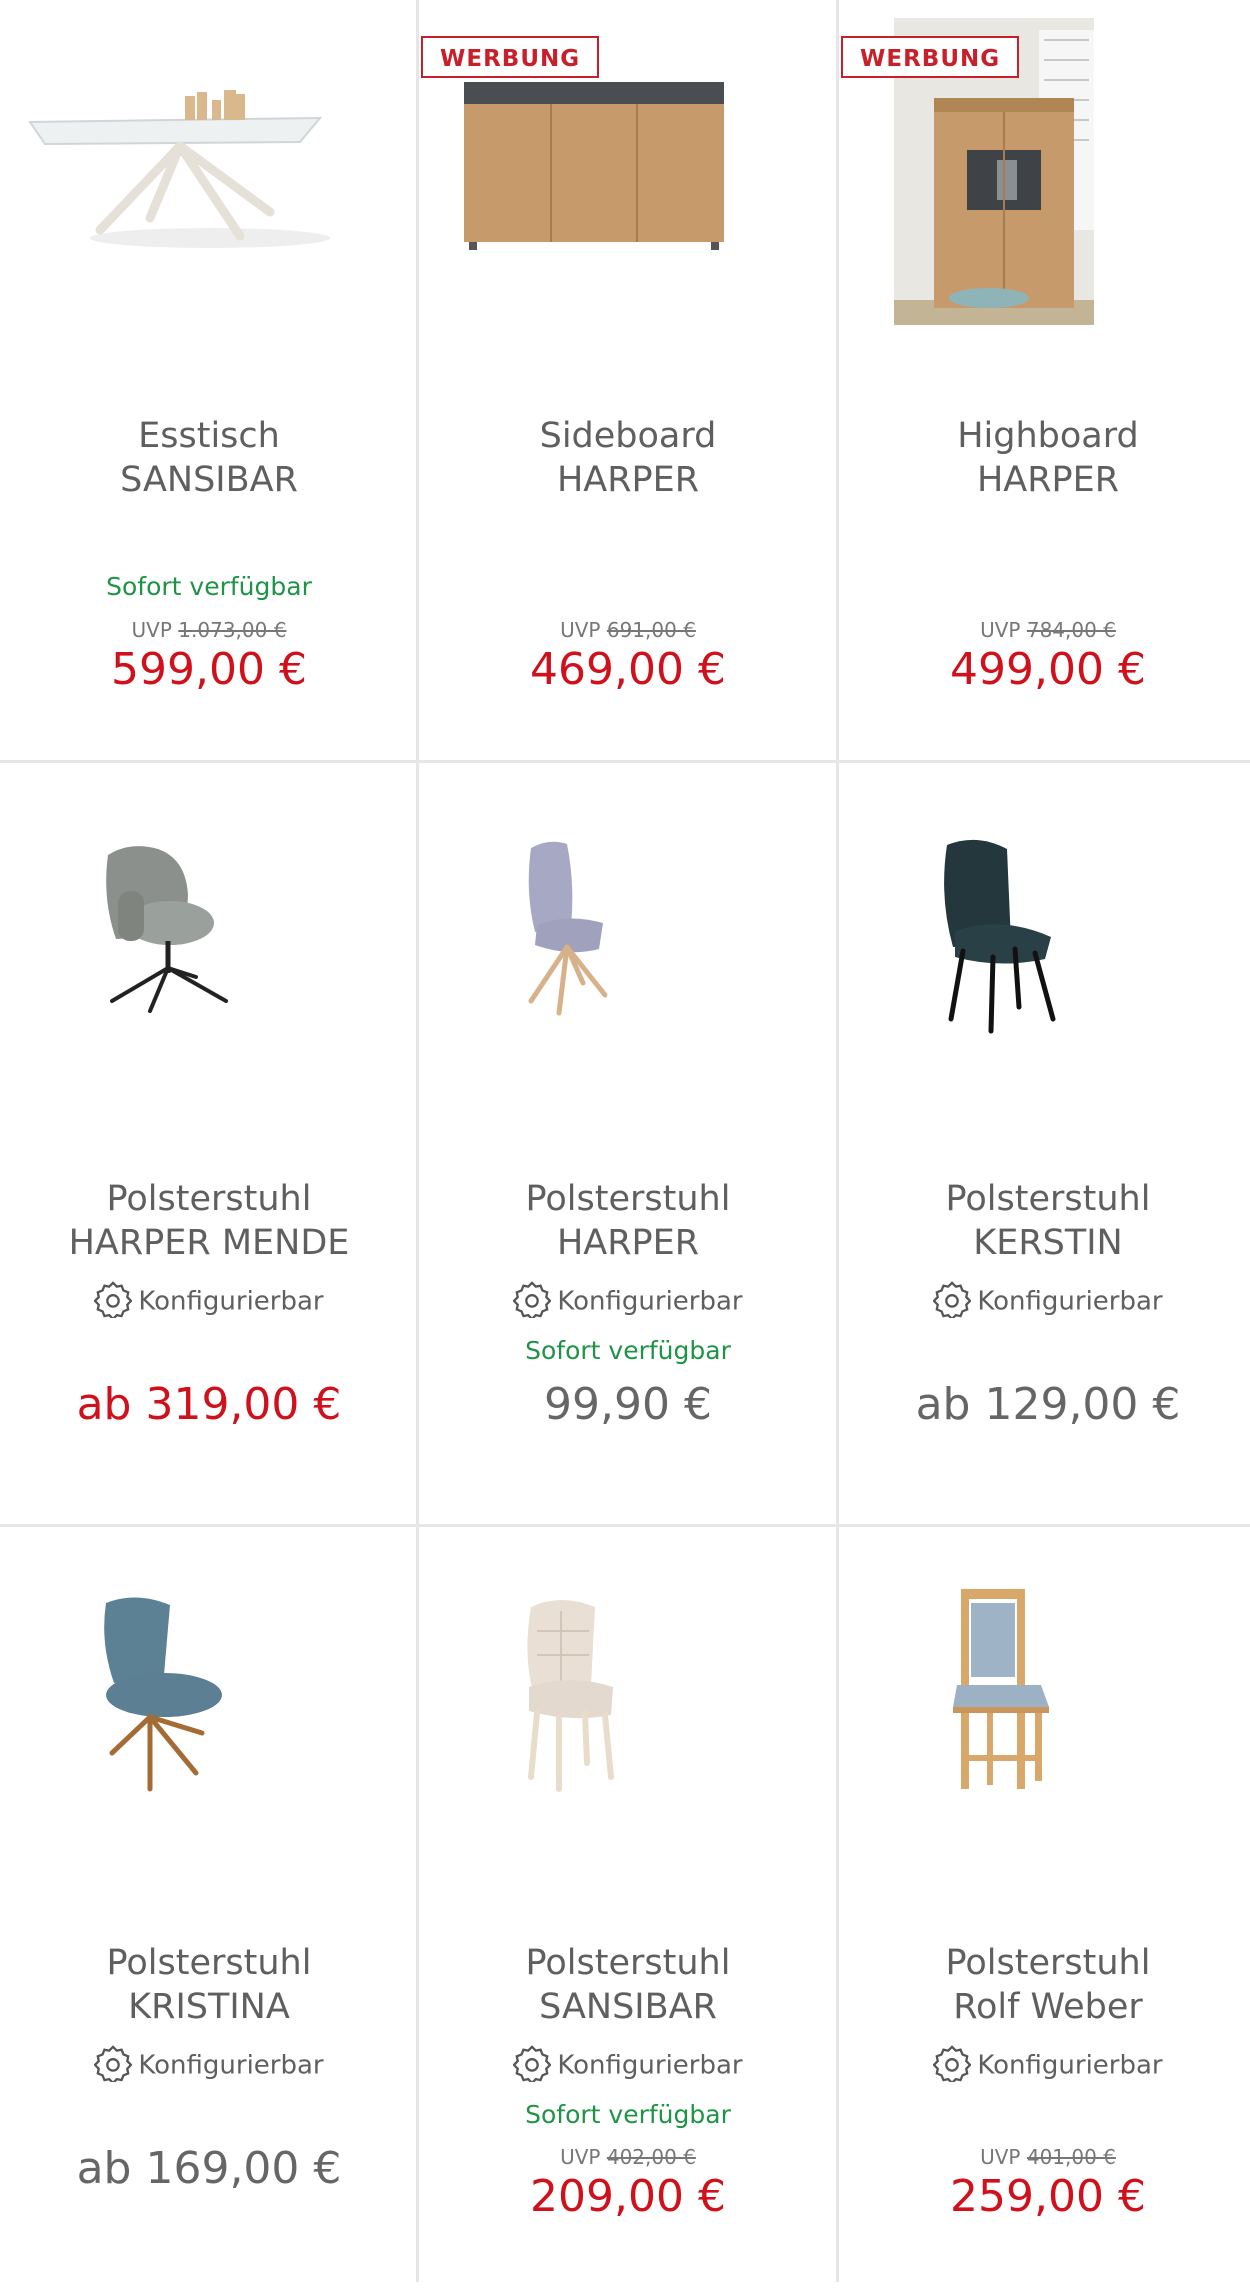 The width and height of the screenshot is (1250, 2289). What do you see at coordinates (1044, 1221) in the screenshot?
I see `product-title: Polsterstuhl KERSTIN` at bounding box center [1044, 1221].